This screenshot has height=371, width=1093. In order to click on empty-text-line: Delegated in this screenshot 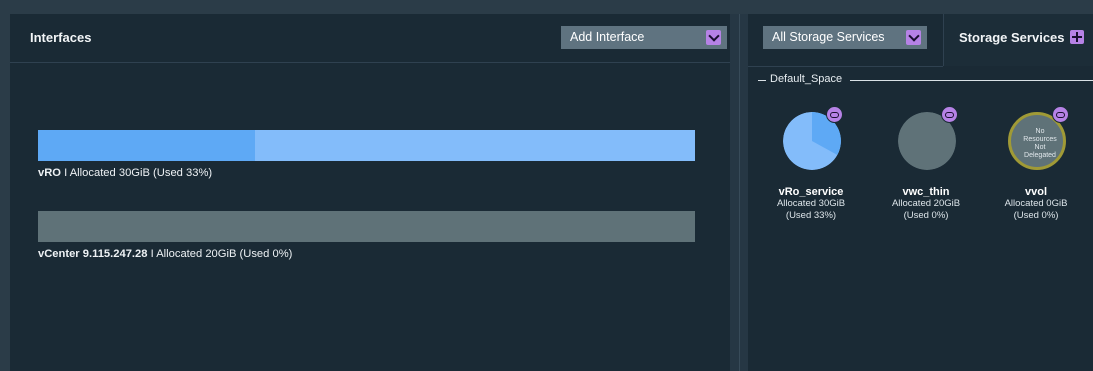, I will do `click(1040, 155)`.